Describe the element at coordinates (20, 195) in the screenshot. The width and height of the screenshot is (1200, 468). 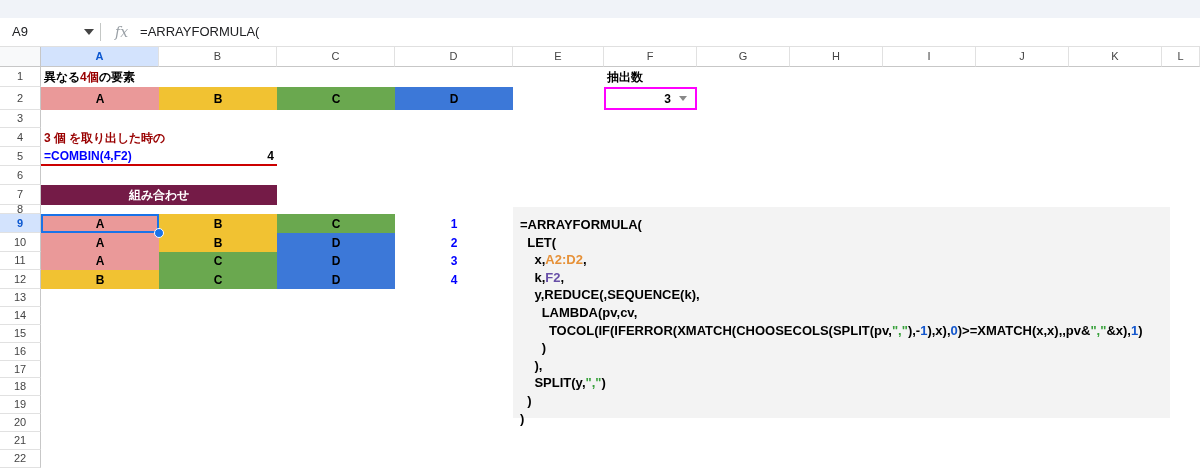
I see `row-header: 7` at that location.